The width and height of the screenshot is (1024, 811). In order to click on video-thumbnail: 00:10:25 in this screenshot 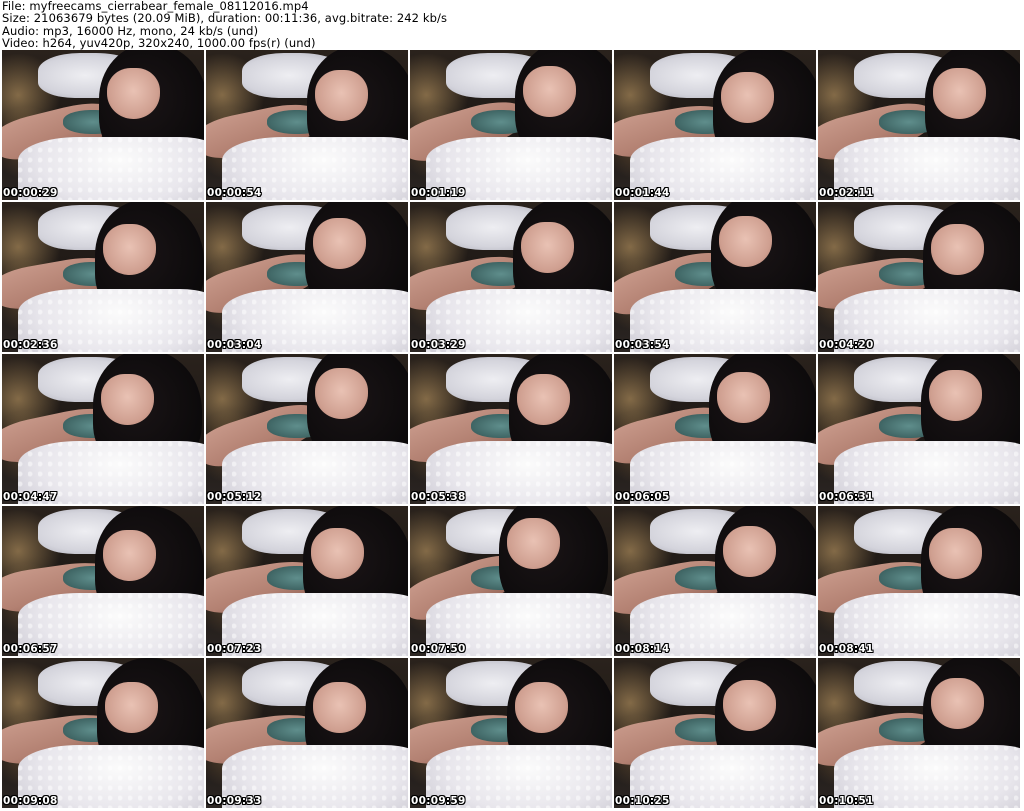, I will do `click(715, 733)`.